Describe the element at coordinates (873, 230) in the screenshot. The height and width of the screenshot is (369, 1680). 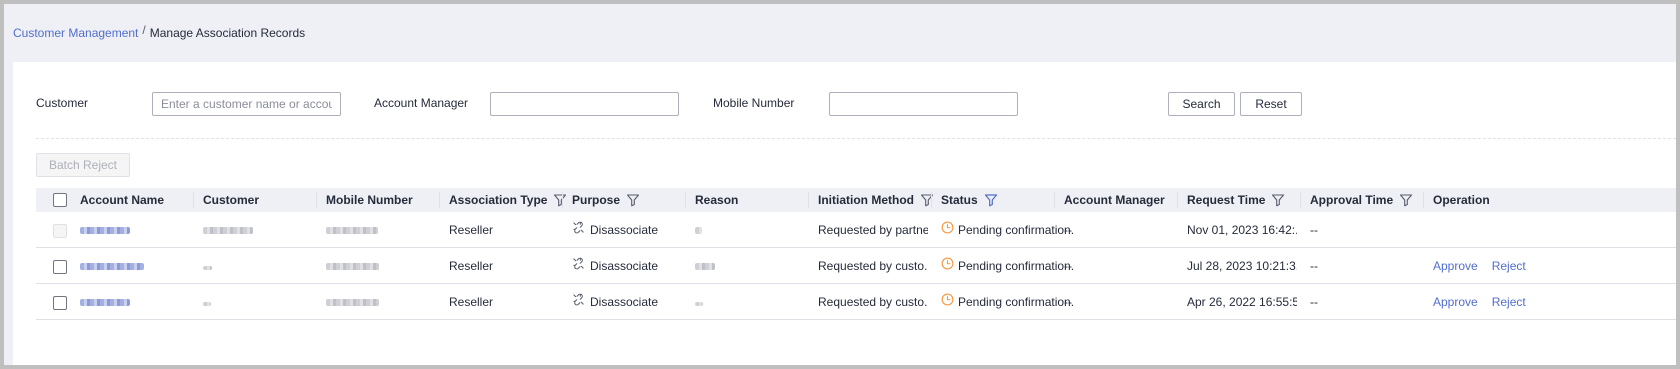
I see `initiation-method-cell: Requested by partners` at that location.